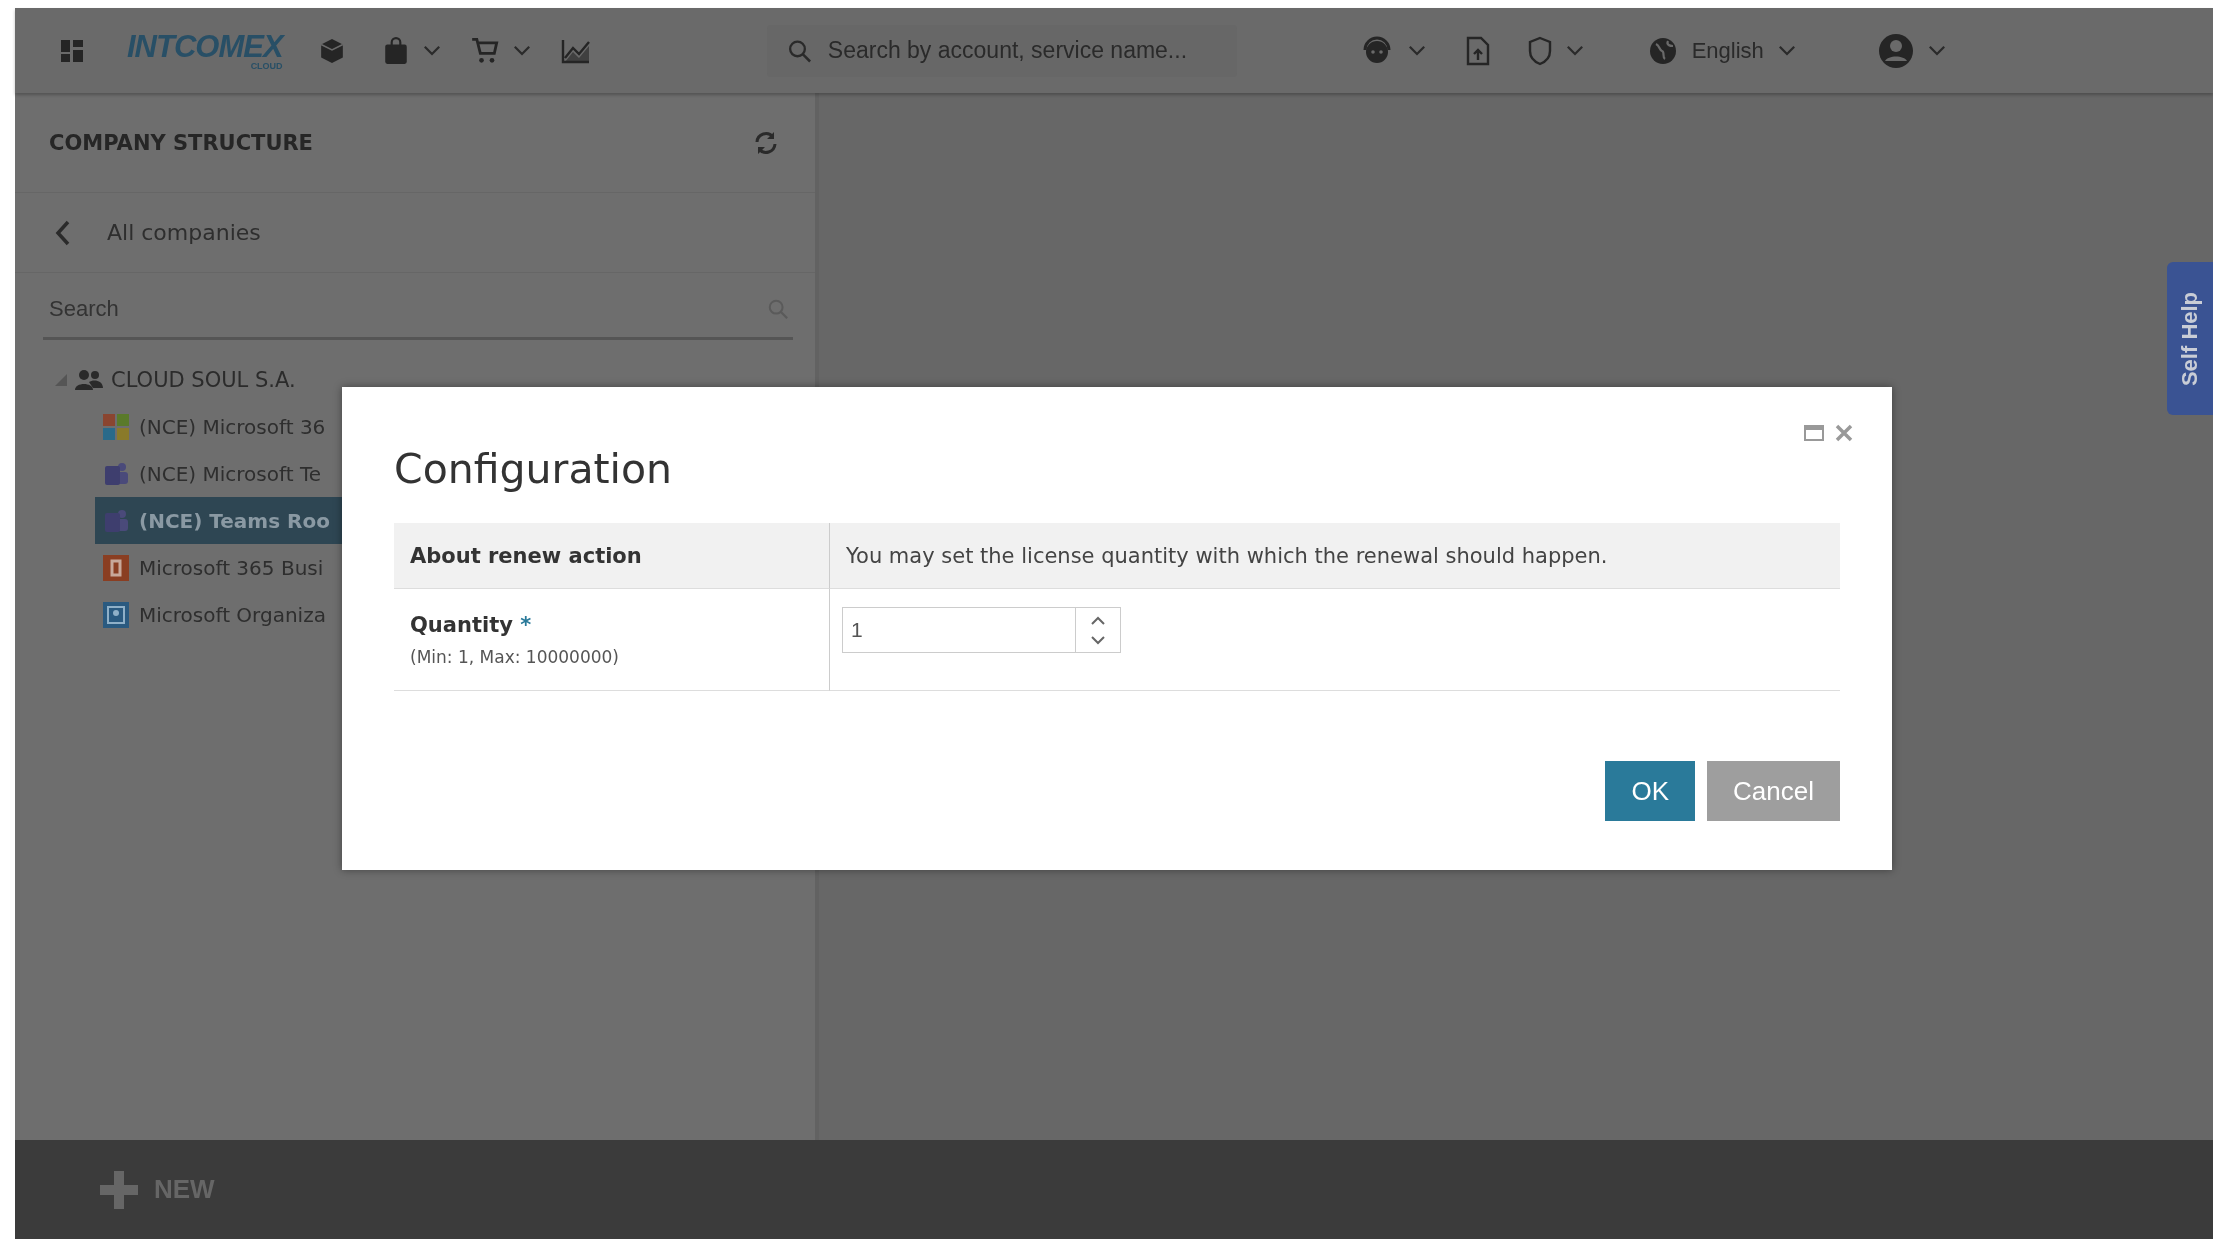  What do you see at coordinates (484, 50) in the screenshot?
I see `cart-icon` at bounding box center [484, 50].